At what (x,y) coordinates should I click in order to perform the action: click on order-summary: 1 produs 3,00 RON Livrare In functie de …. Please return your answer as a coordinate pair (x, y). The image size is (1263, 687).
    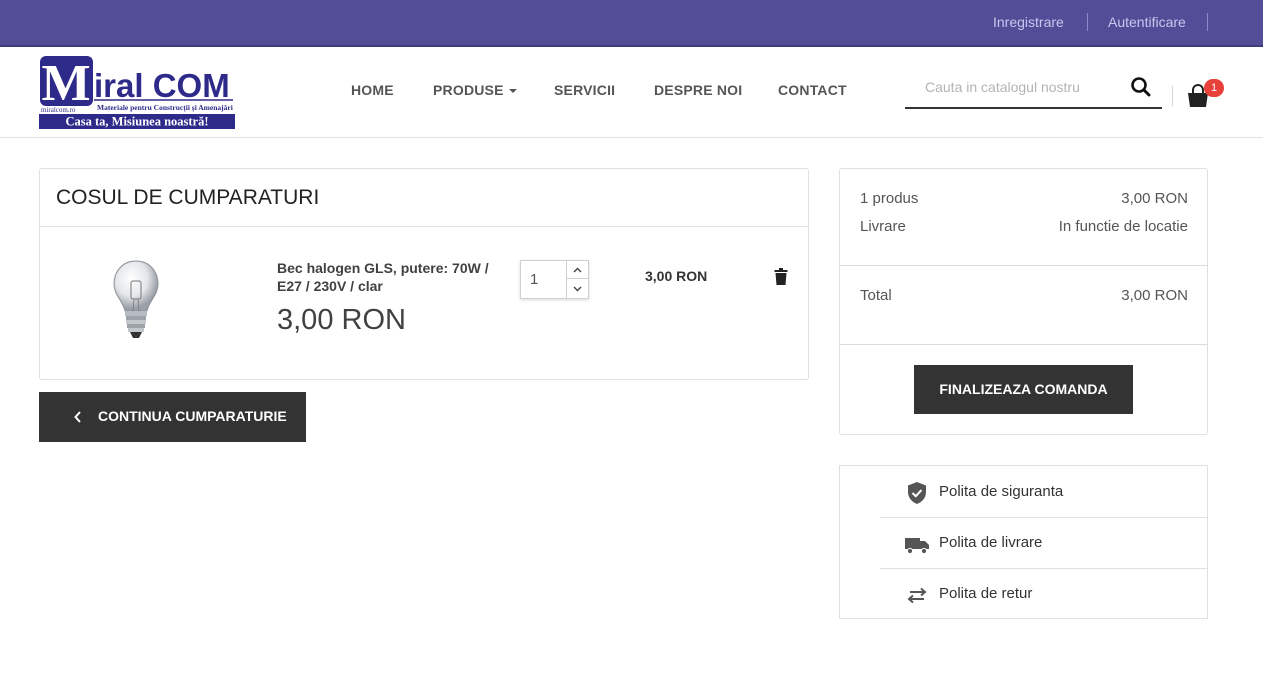
    Looking at the image, I should click on (1023, 301).